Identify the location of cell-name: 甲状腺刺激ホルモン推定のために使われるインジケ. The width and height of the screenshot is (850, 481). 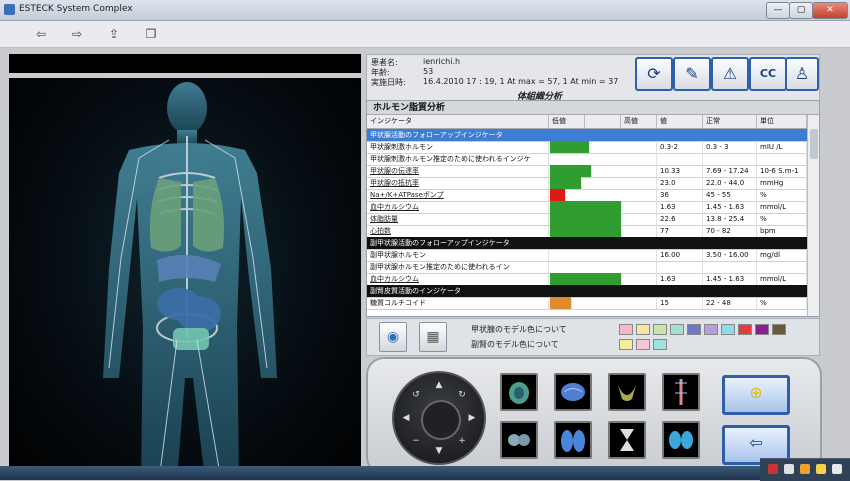
(458, 159).